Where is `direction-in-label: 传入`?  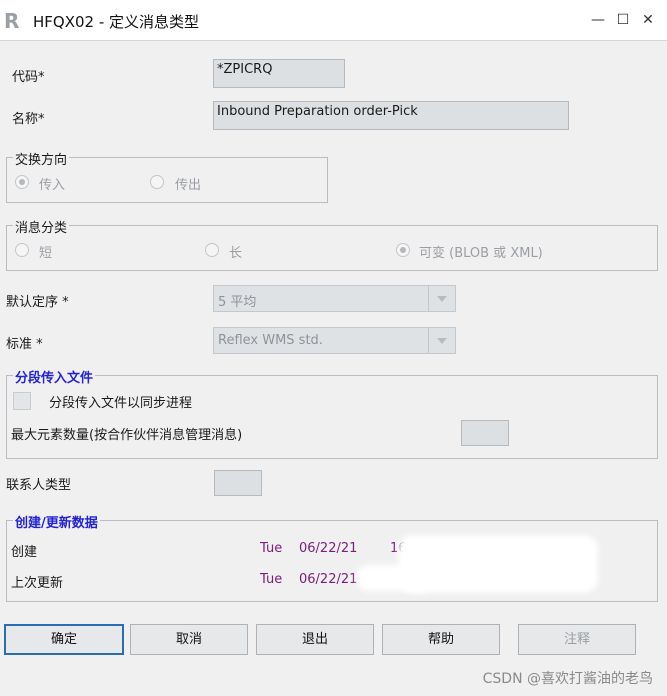 direction-in-label: 传入 is located at coordinates (52, 185).